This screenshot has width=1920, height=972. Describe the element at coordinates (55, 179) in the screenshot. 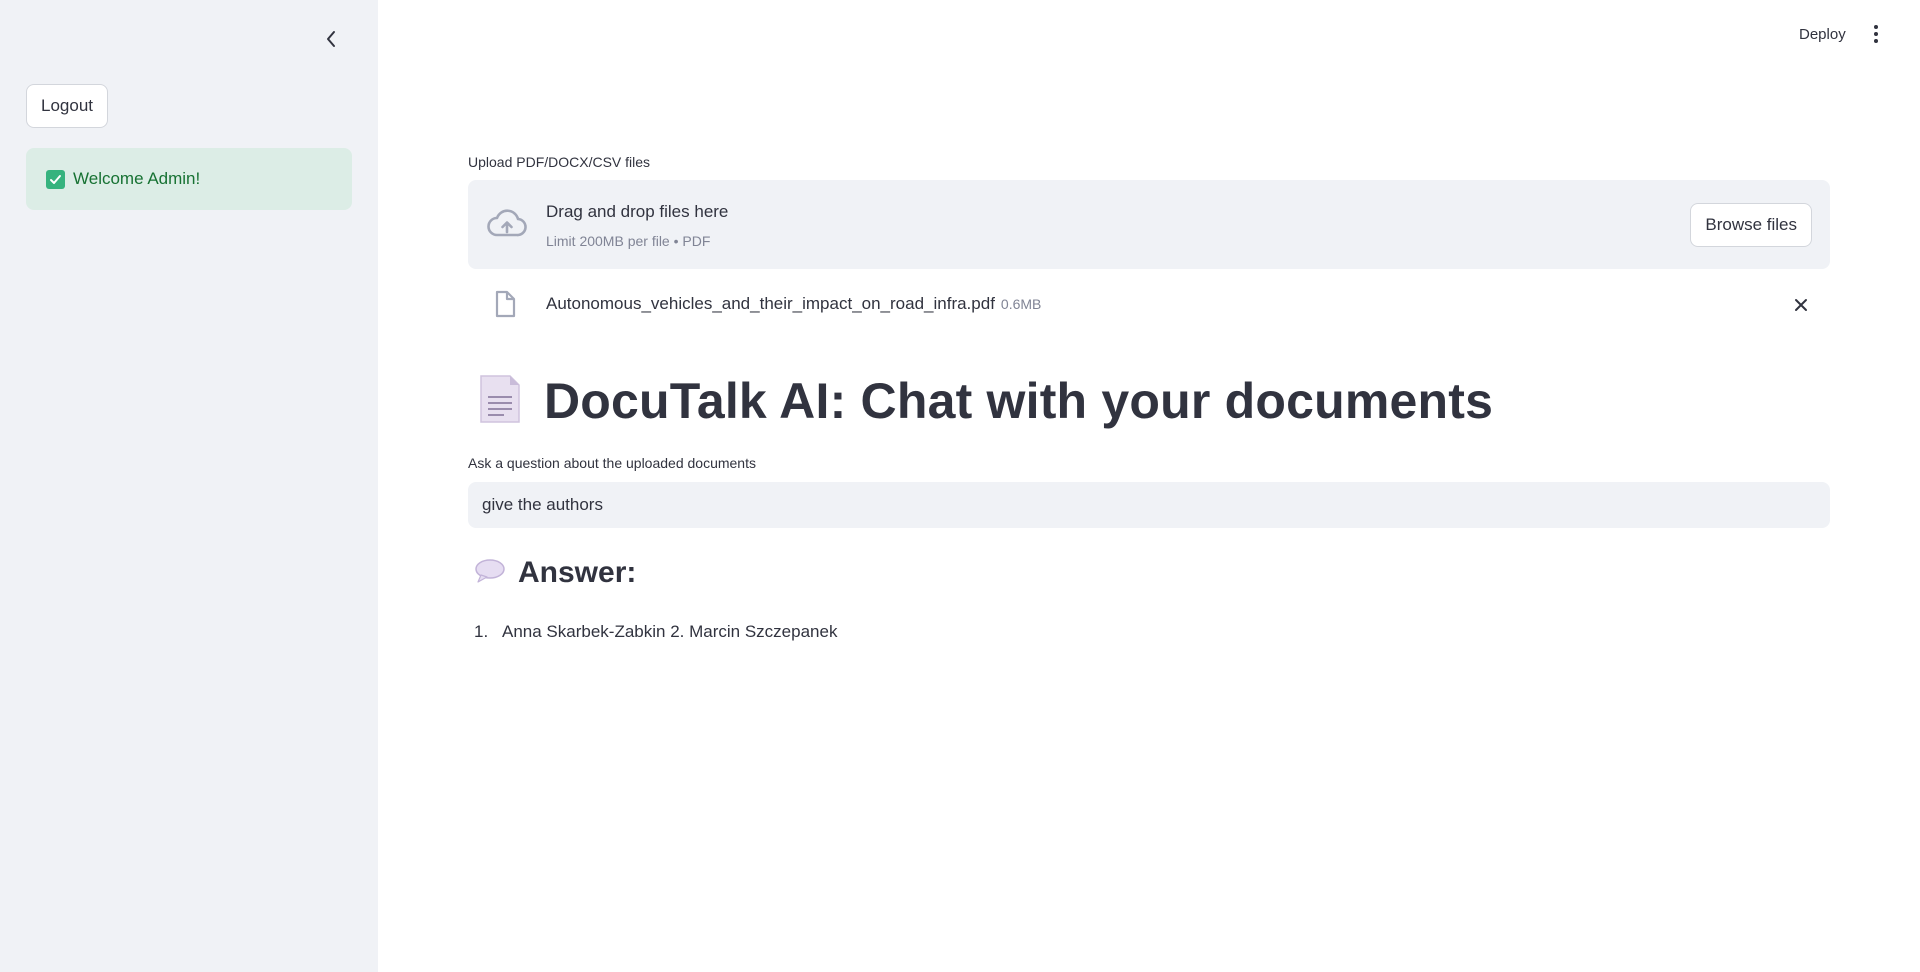

I see `check-icon` at that location.